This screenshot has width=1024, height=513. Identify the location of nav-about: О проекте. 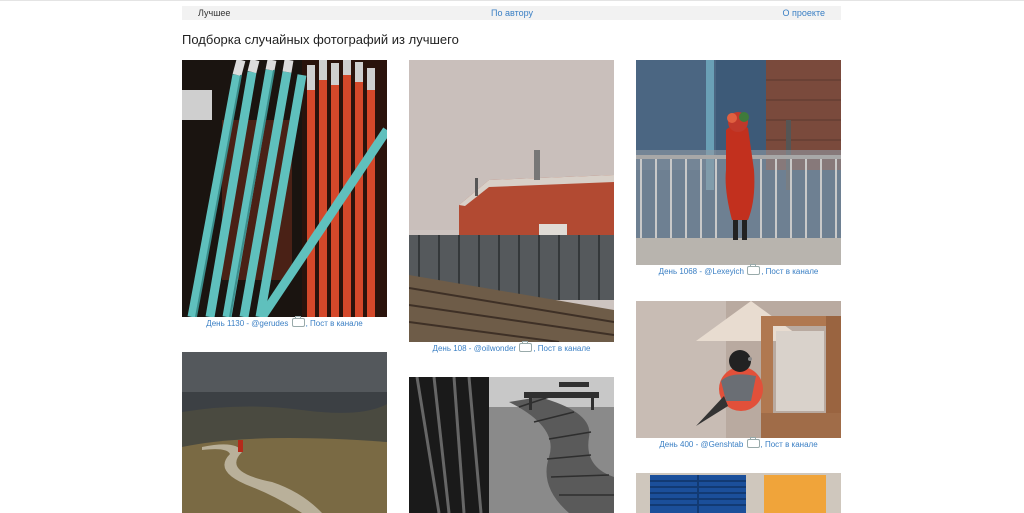
(804, 13).